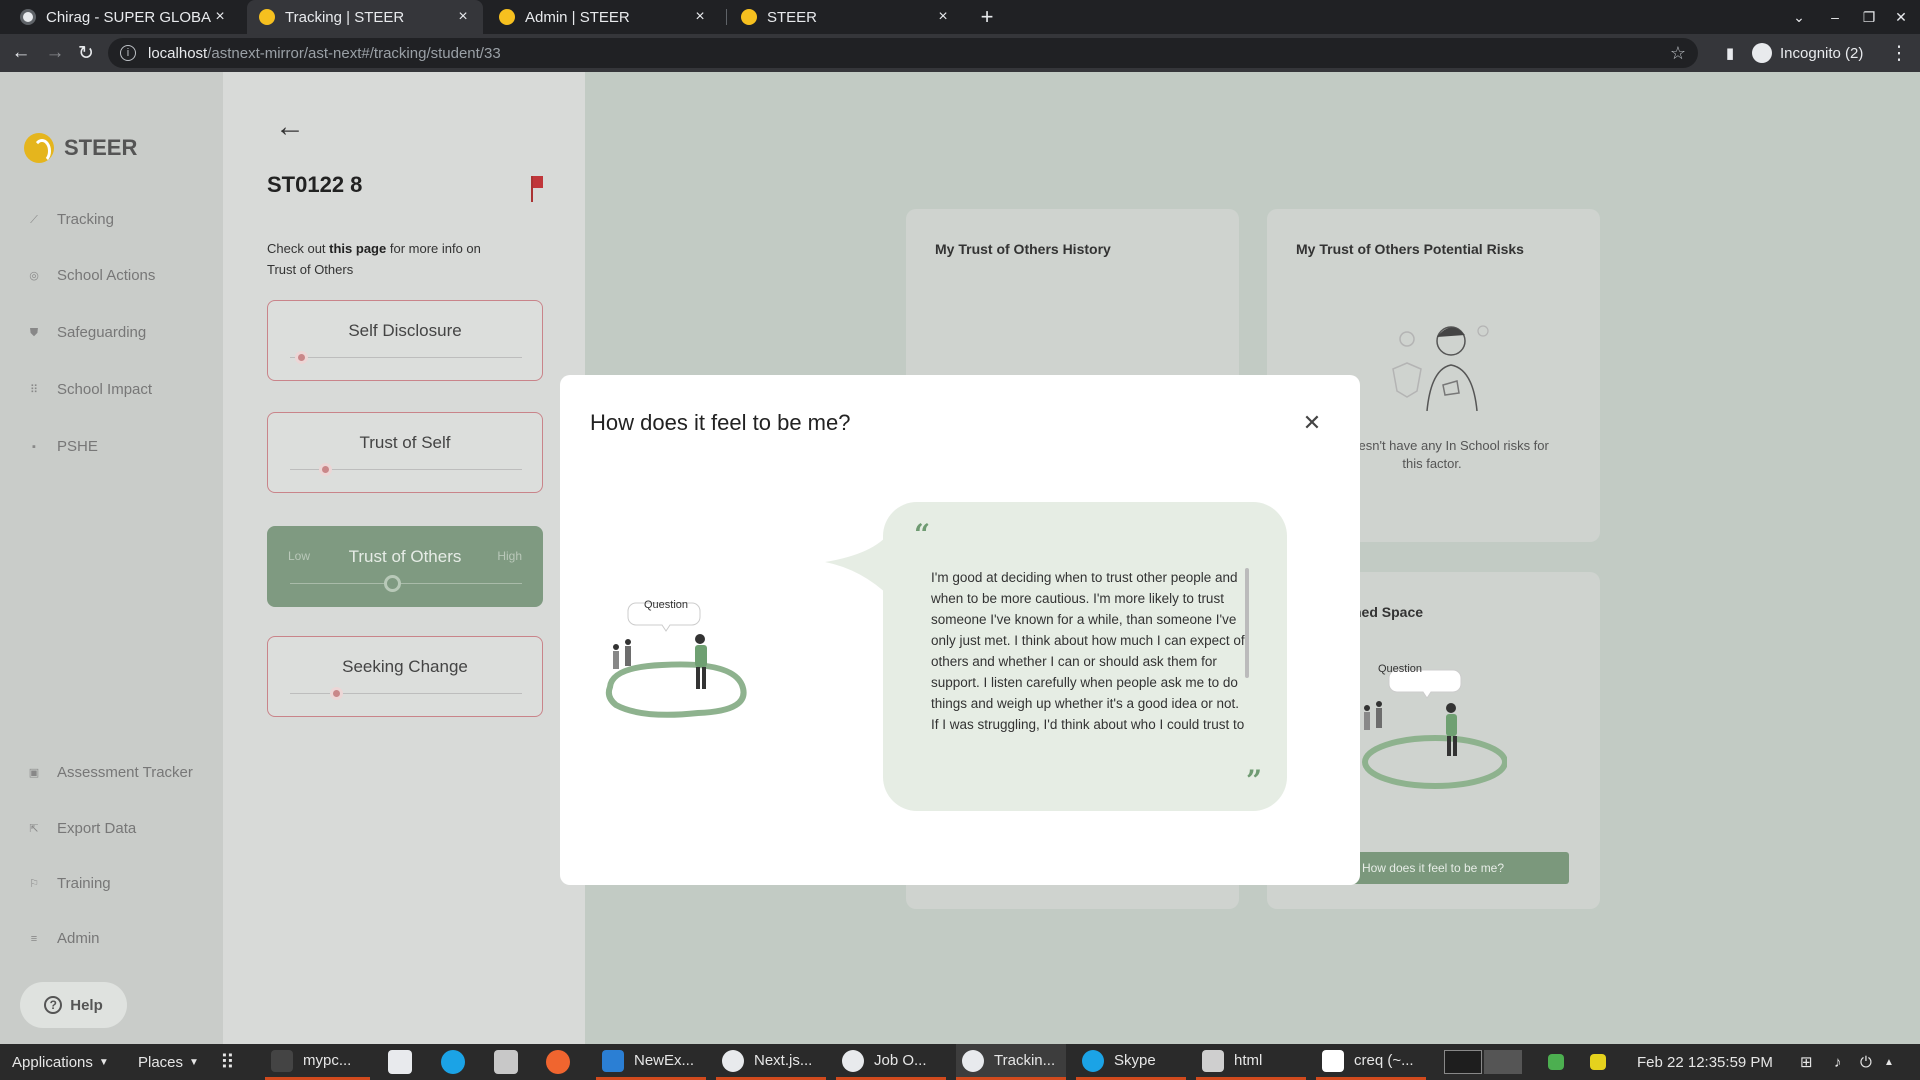  Describe the element at coordinates (400, 1062) in the screenshot. I see `code-editor-icon` at that location.